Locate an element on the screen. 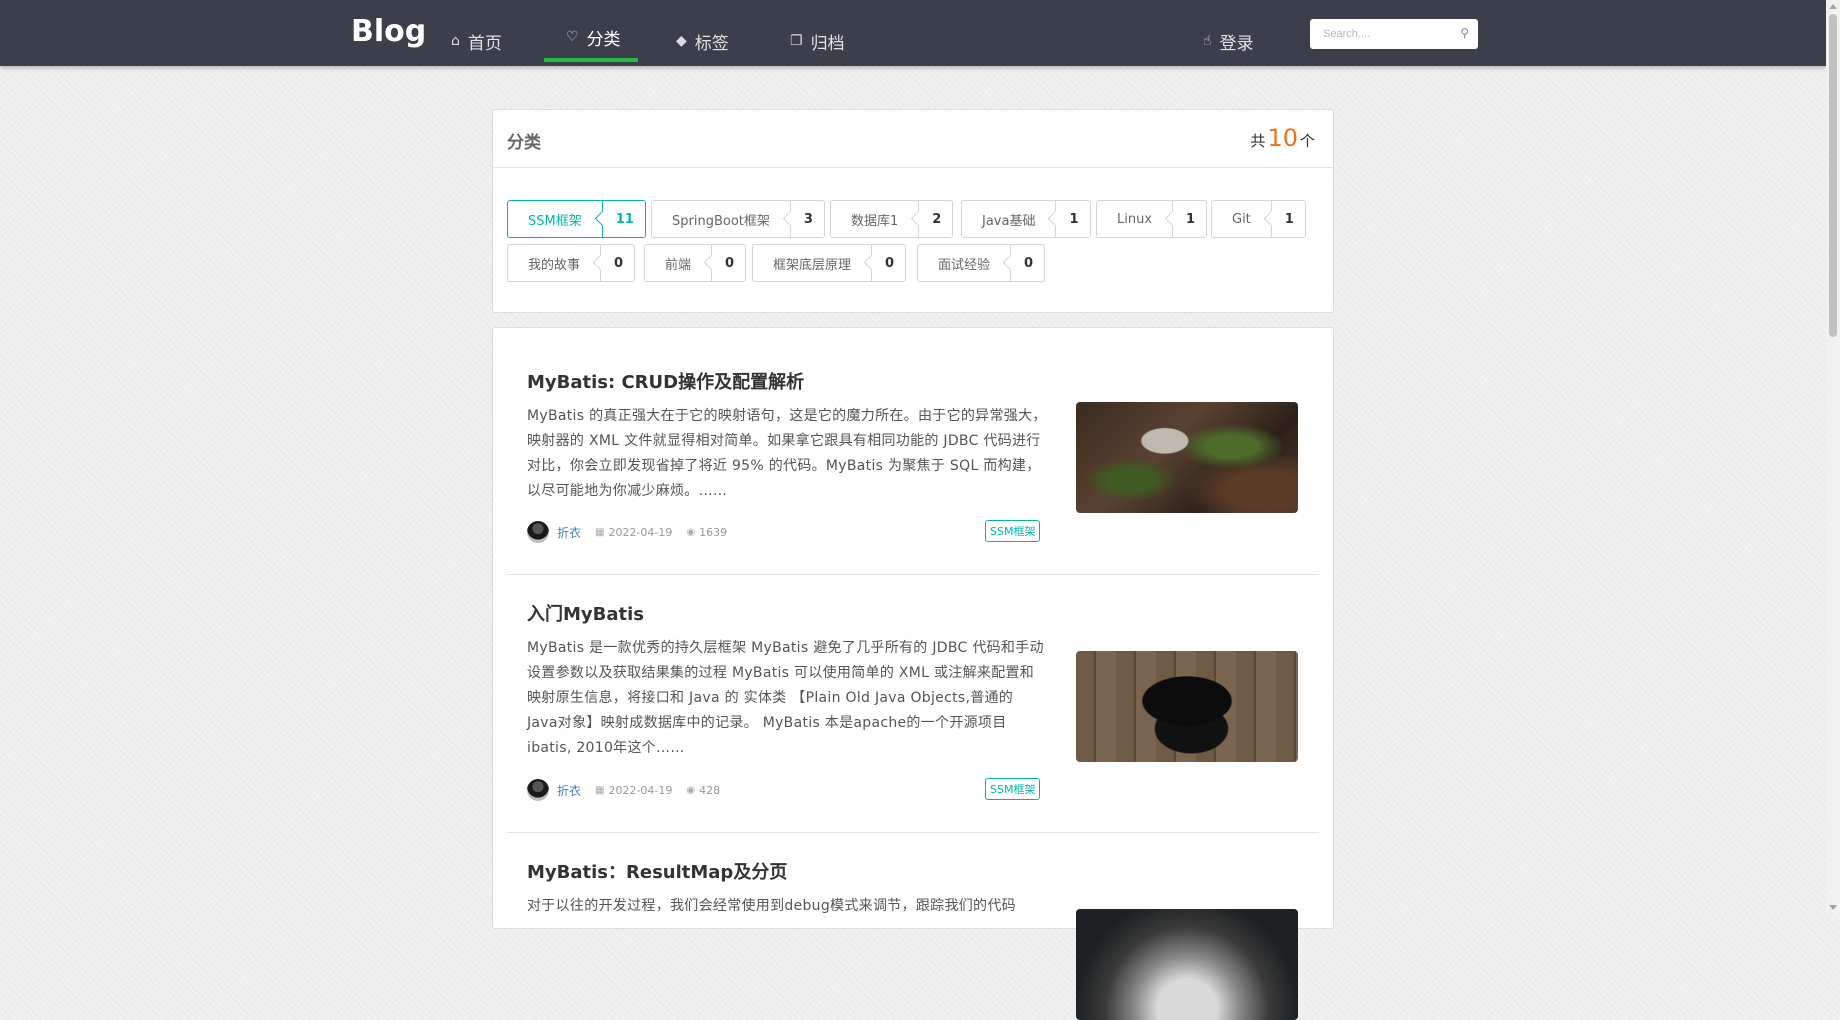  login-button: ☝ 登录 is located at coordinates (1228, 41).